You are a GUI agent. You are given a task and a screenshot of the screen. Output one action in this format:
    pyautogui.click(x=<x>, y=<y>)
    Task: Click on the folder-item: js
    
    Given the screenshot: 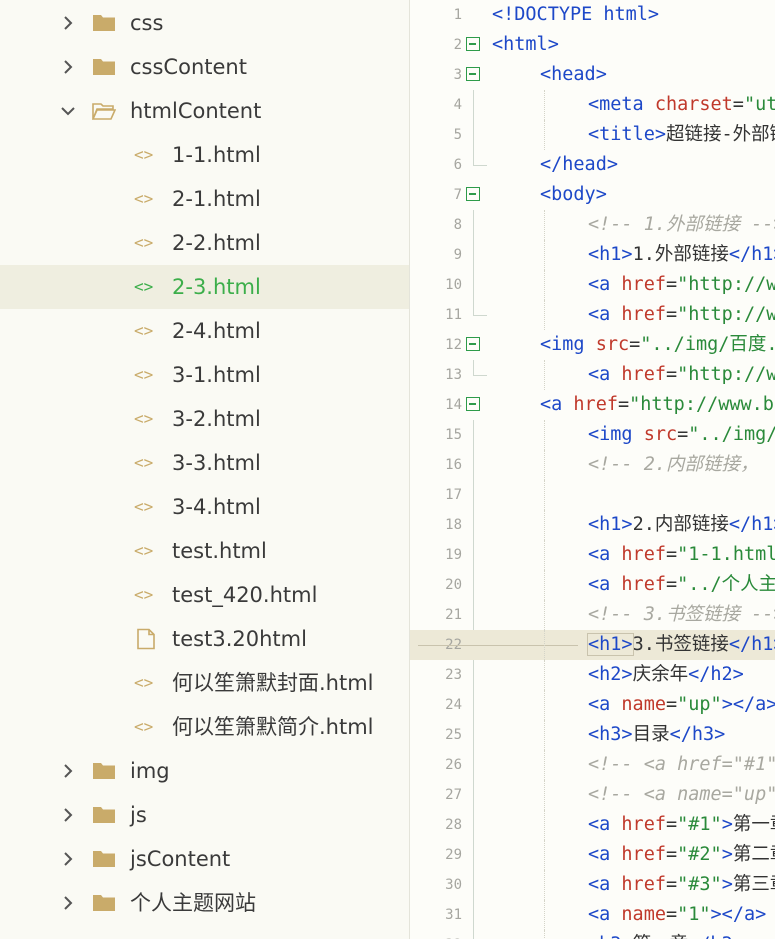 What is the action you would take?
    pyautogui.click(x=204, y=815)
    